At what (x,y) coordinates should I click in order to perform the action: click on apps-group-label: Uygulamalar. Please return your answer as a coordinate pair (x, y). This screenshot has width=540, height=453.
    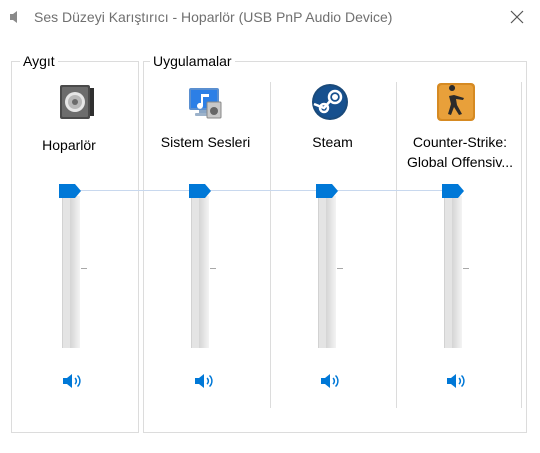
    Looking at the image, I should click on (192, 61).